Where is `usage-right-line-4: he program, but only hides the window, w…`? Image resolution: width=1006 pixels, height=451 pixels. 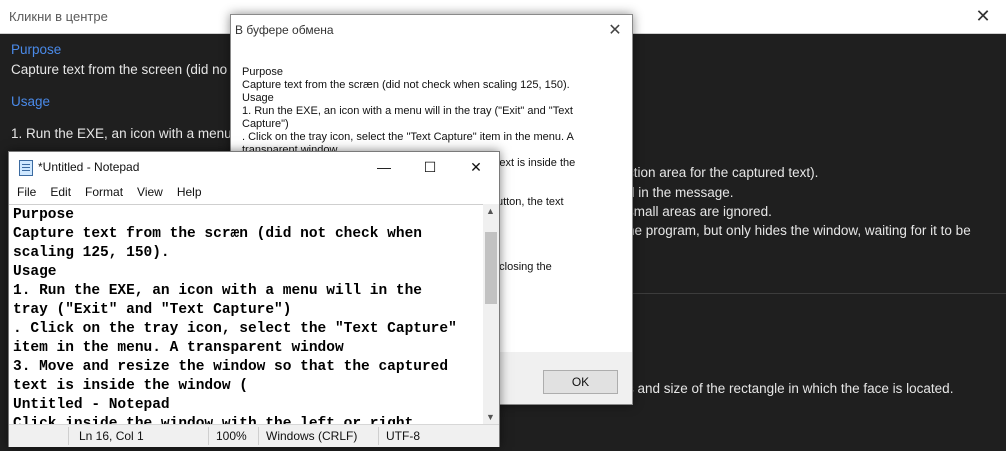
usage-right-line-4: he program, but only hides the window, w… is located at coordinates (799, 230).